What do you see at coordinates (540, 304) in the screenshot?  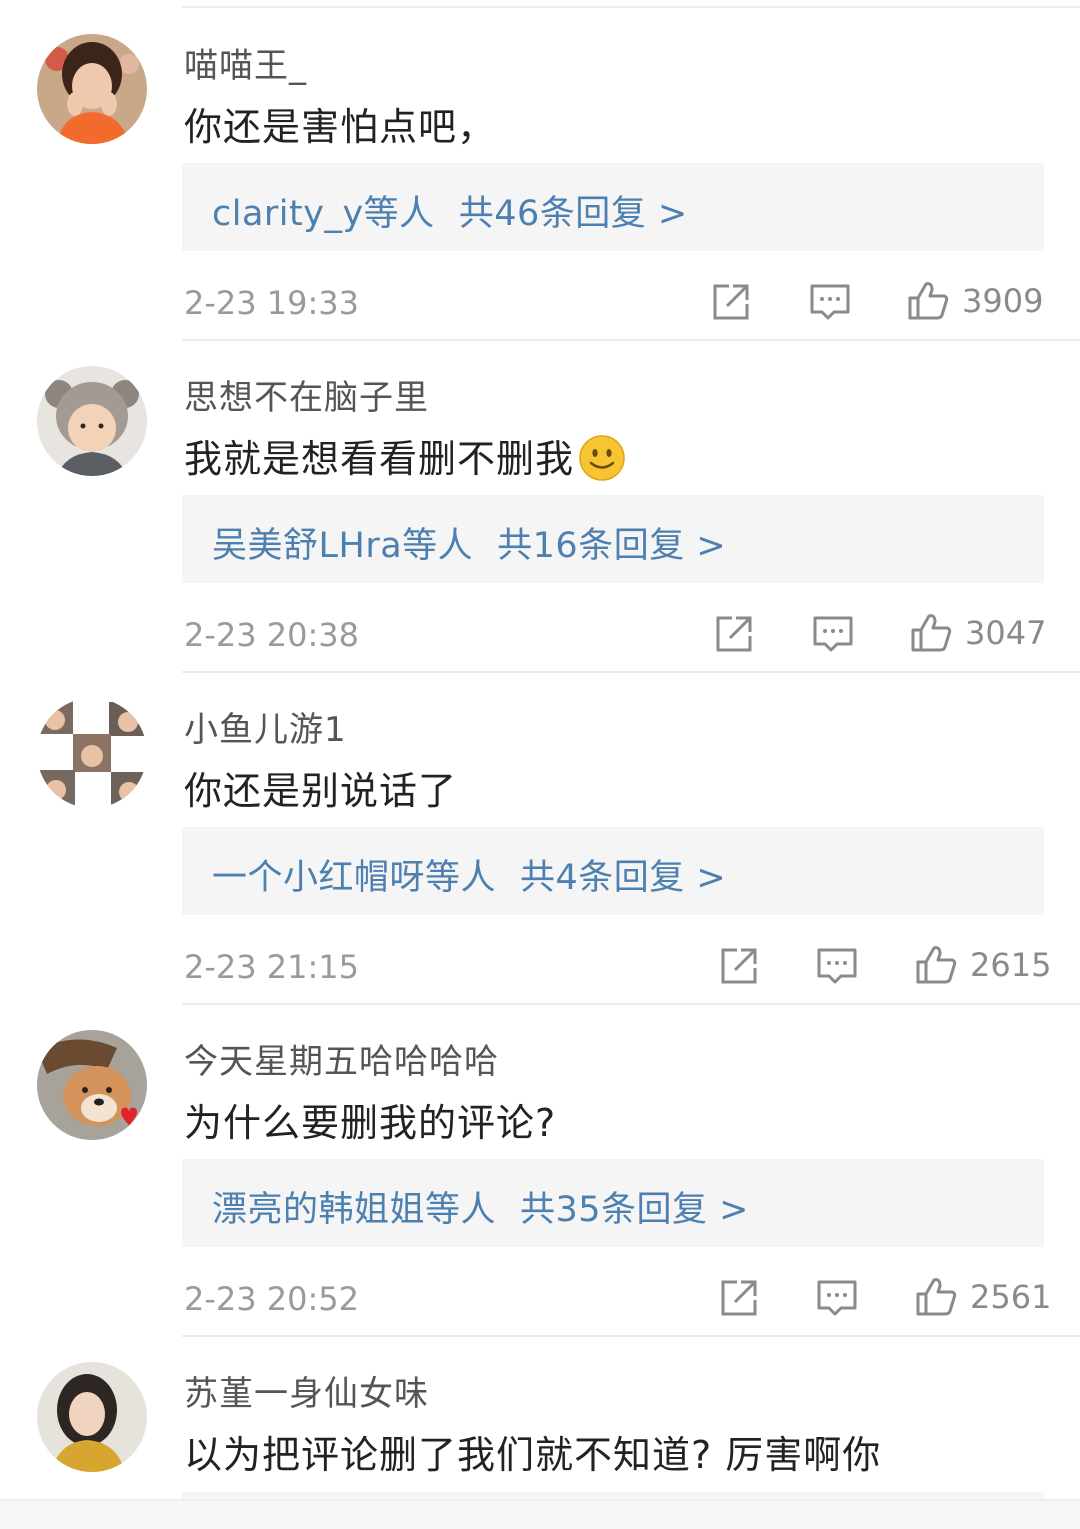 I see `comment-meta-row: 2-23 19:33 3909` at bounding box center [540, 304].